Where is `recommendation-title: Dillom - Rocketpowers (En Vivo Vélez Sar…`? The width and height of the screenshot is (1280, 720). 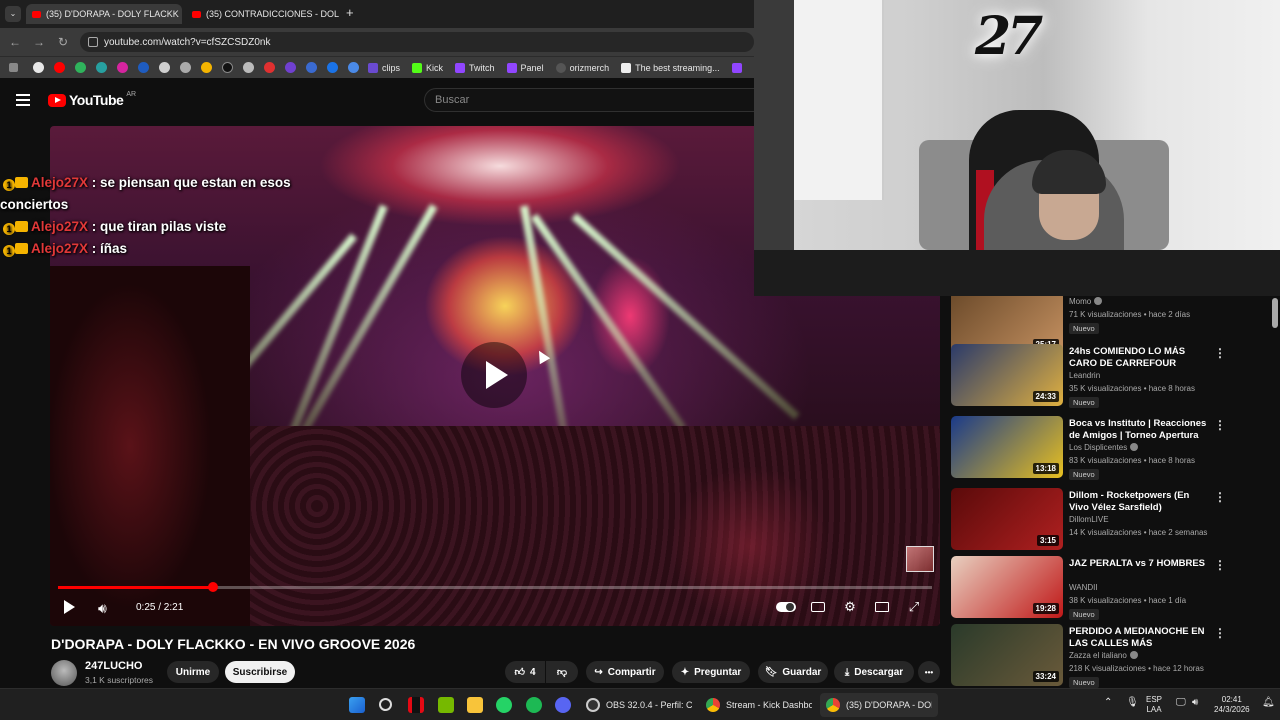 recommendation-title: Dillom - Rocketpowers (En Vivo Vélez Sar… is located at coordinates (1139, 502).